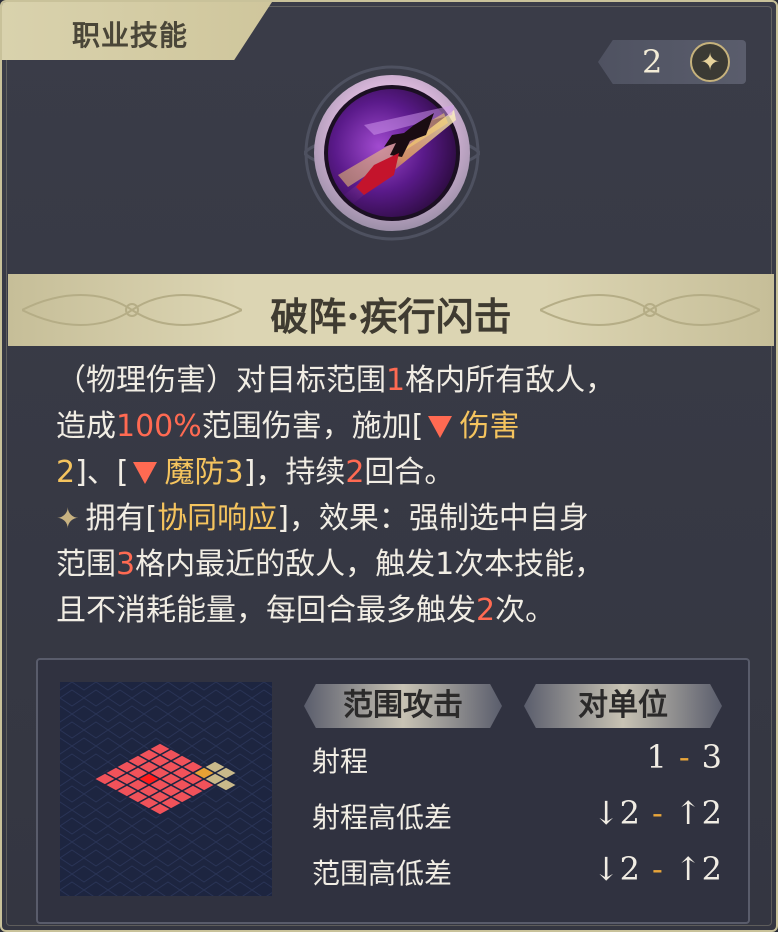 The height and width of the screenshot is (932, 778). What do you see at coordinates (204, 472) in the screenshot?
I see `debuff-mdef-link: 魔防3` at bounding box center [204, 472].